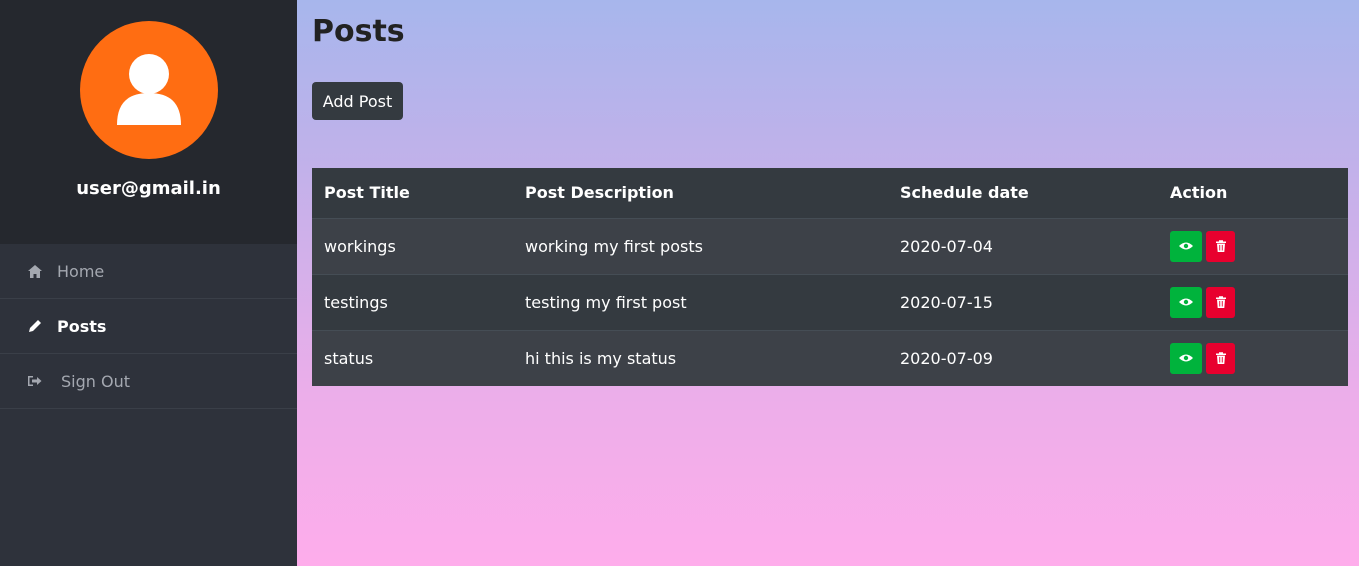 The width and height of the screenshot is (1359, 566). Describe the element at coordinates (1023, 357) in the screenshot. I see `schedule-date-cell: 2020-07-09` at that location.